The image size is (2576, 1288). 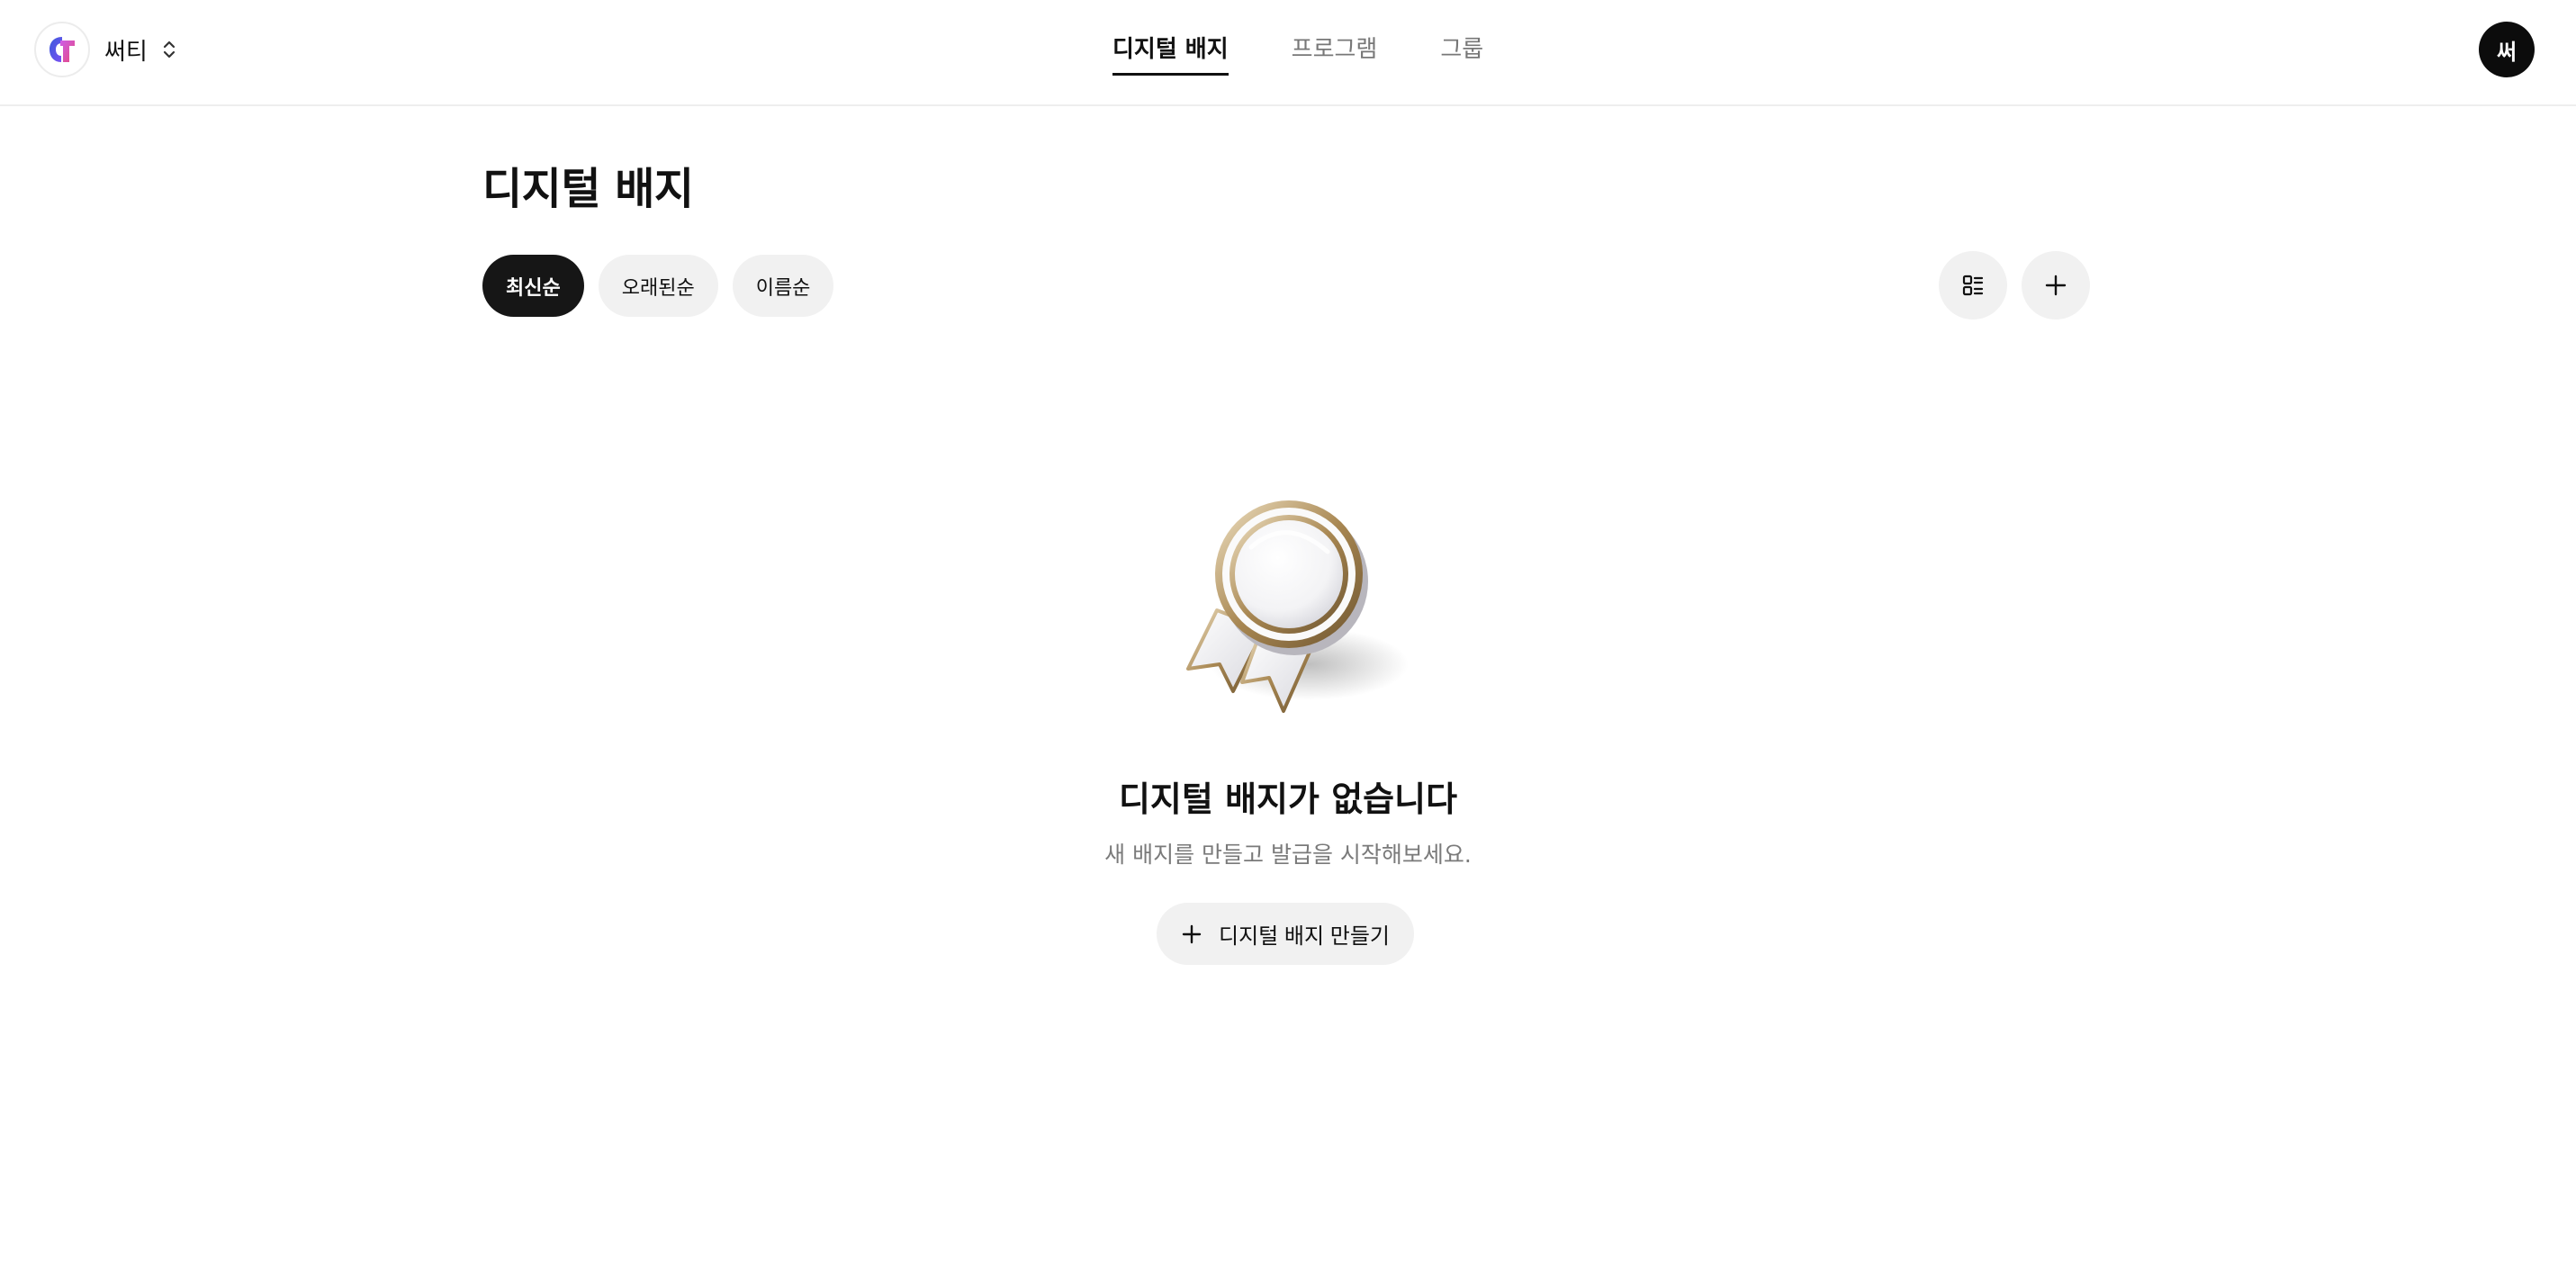 What do you see at coordinates (588, 189) in the screenshot?
I see `page-title: 디지털 배지` at bounding box center [588, 189].